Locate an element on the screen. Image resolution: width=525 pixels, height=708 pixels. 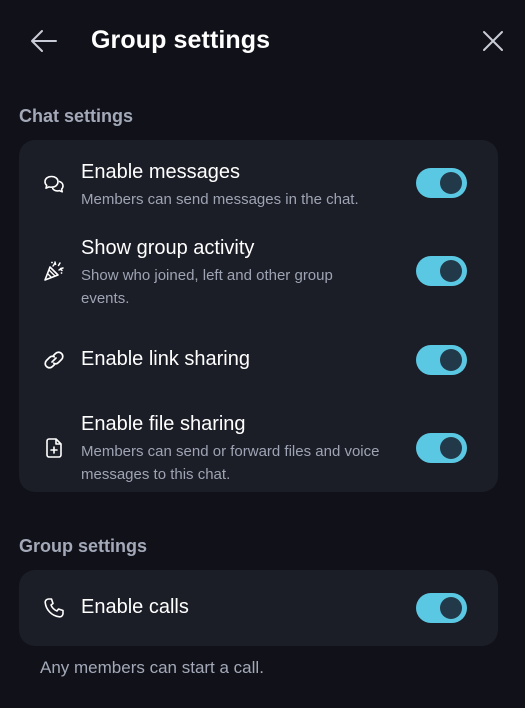
enable-file-sharing-toggle is located at coordinates (441, 448).